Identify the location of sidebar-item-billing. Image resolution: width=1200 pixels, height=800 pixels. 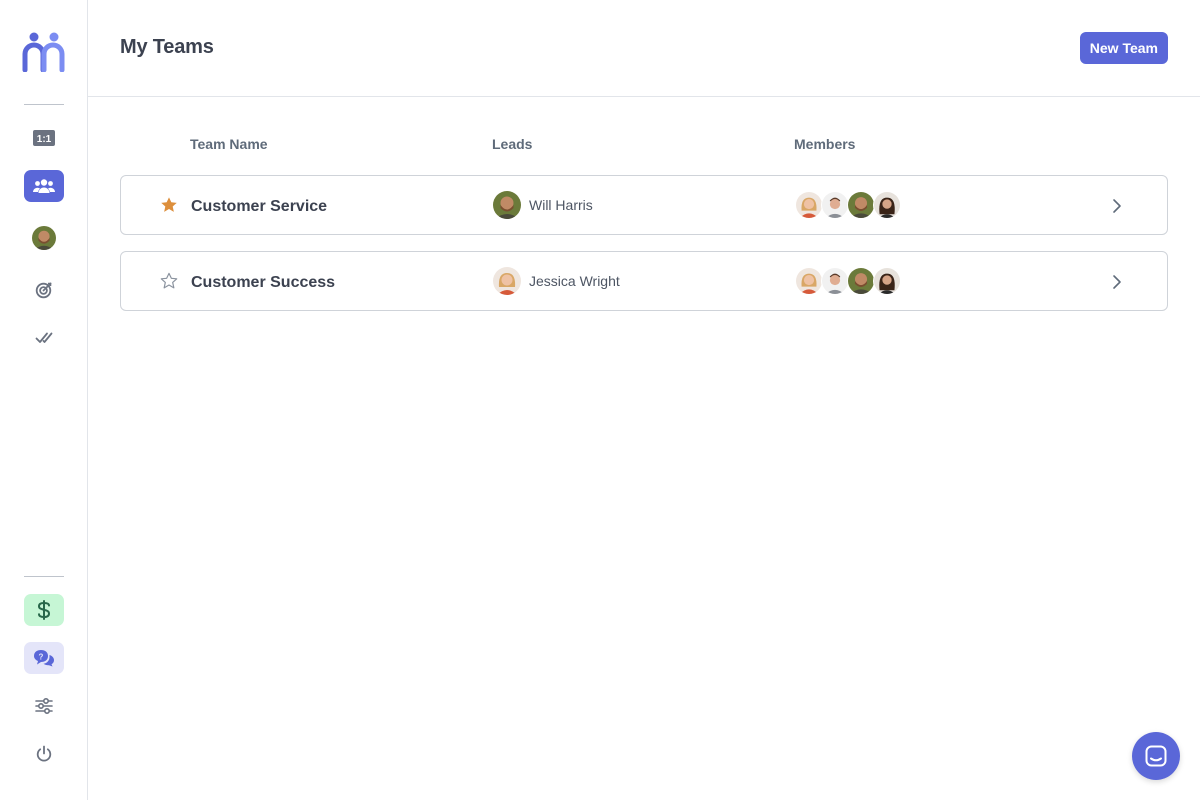
(44, 610).